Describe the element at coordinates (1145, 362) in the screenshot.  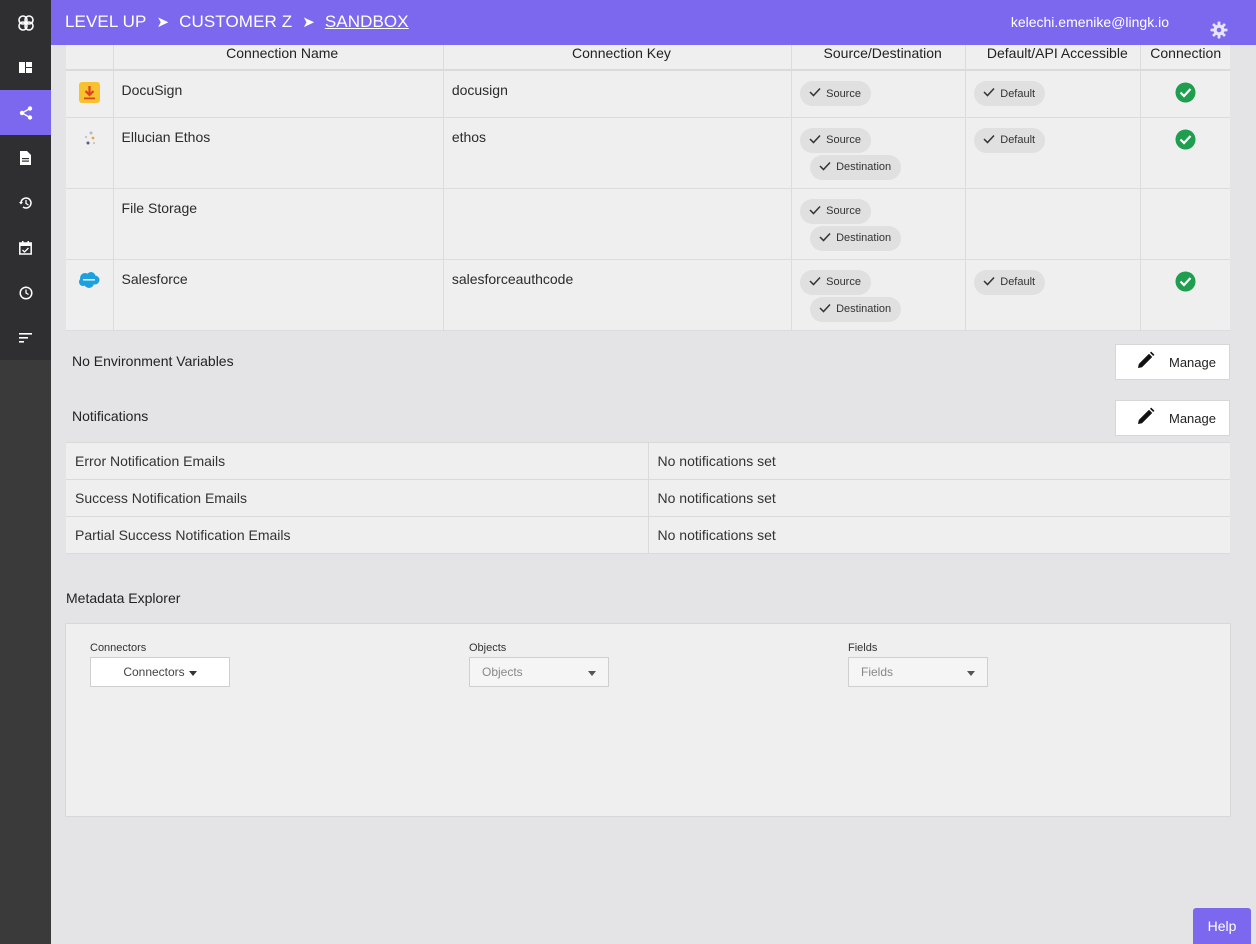
I see `pencil-icon` at that location.